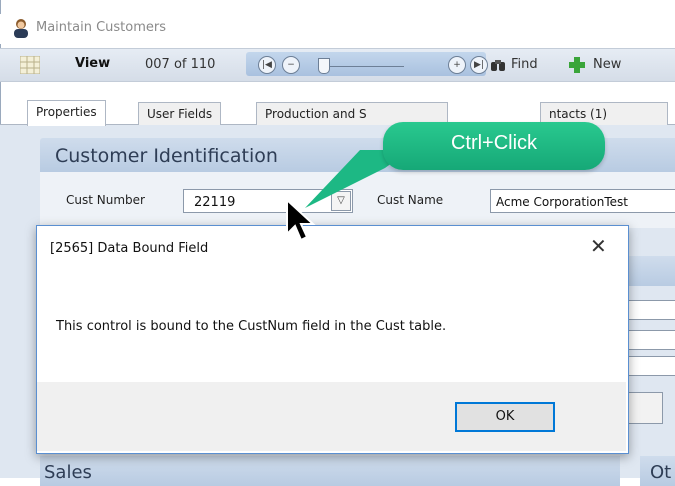  I want to click on close-icon: ✕, so click(598, 246).